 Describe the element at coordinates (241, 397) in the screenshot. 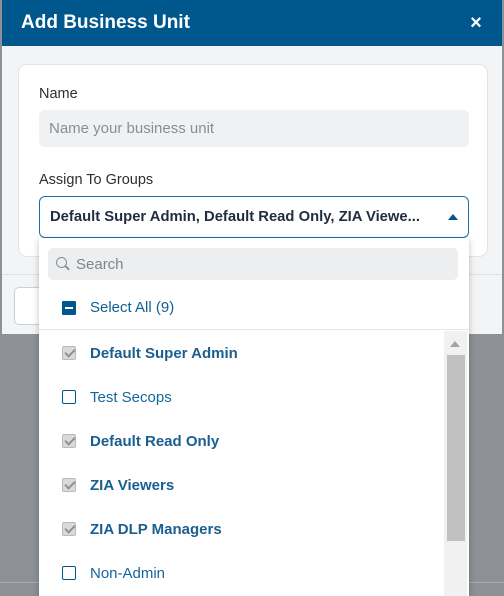

I see `group-option: Test Secops` at that location.